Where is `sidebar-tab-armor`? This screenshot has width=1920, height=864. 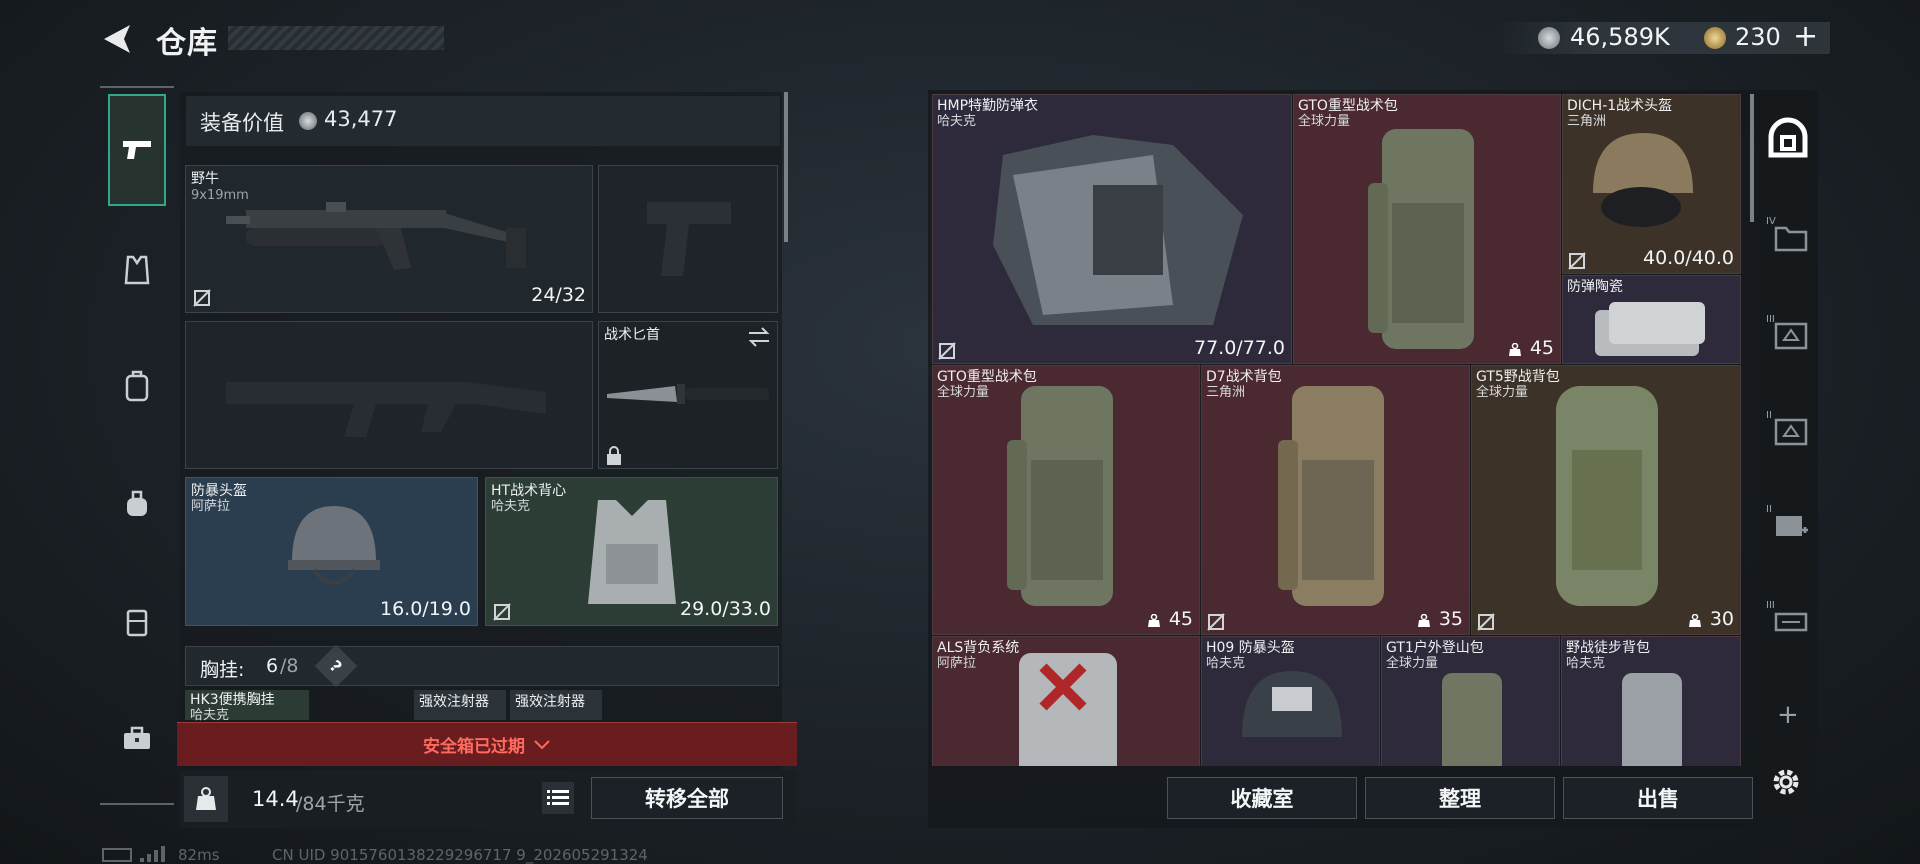
sidebar-tab-armor is located at coordinates (137, 270).